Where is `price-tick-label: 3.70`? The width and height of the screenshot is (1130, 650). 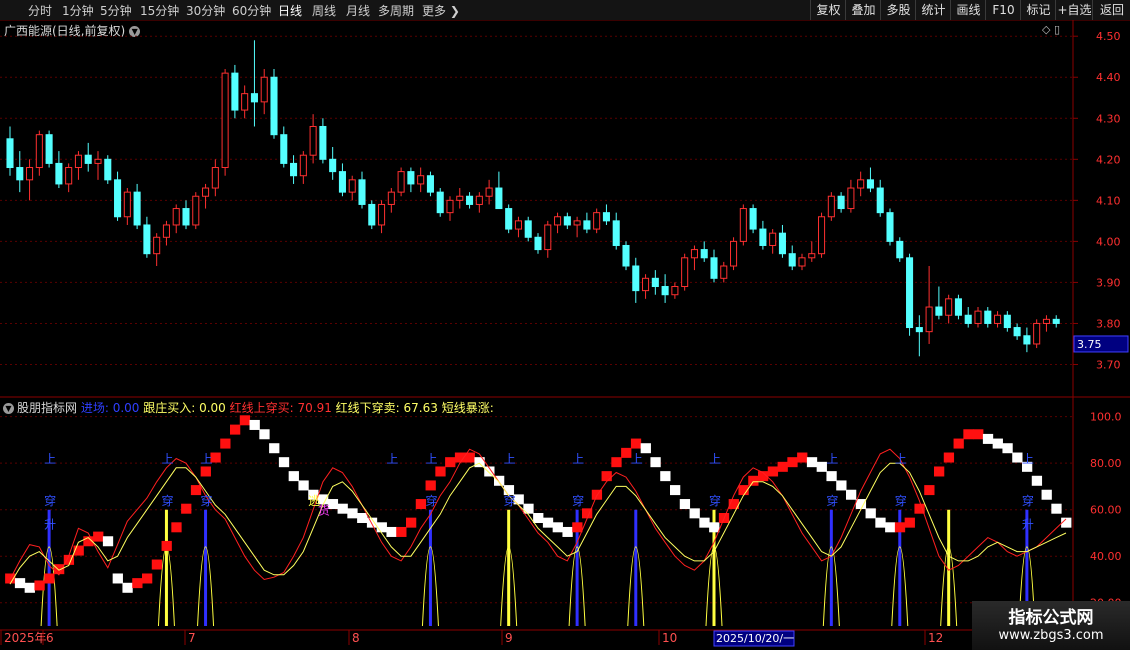 price-tick-label: 3.70 is located at coordinates (1108, 364).